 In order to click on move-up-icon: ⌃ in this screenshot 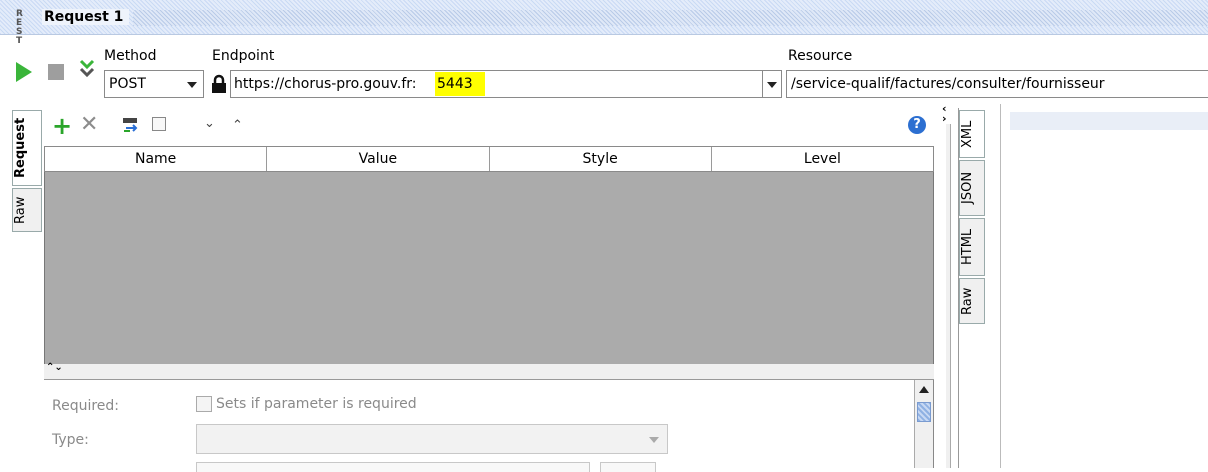, I will do `click(237, 125)`.